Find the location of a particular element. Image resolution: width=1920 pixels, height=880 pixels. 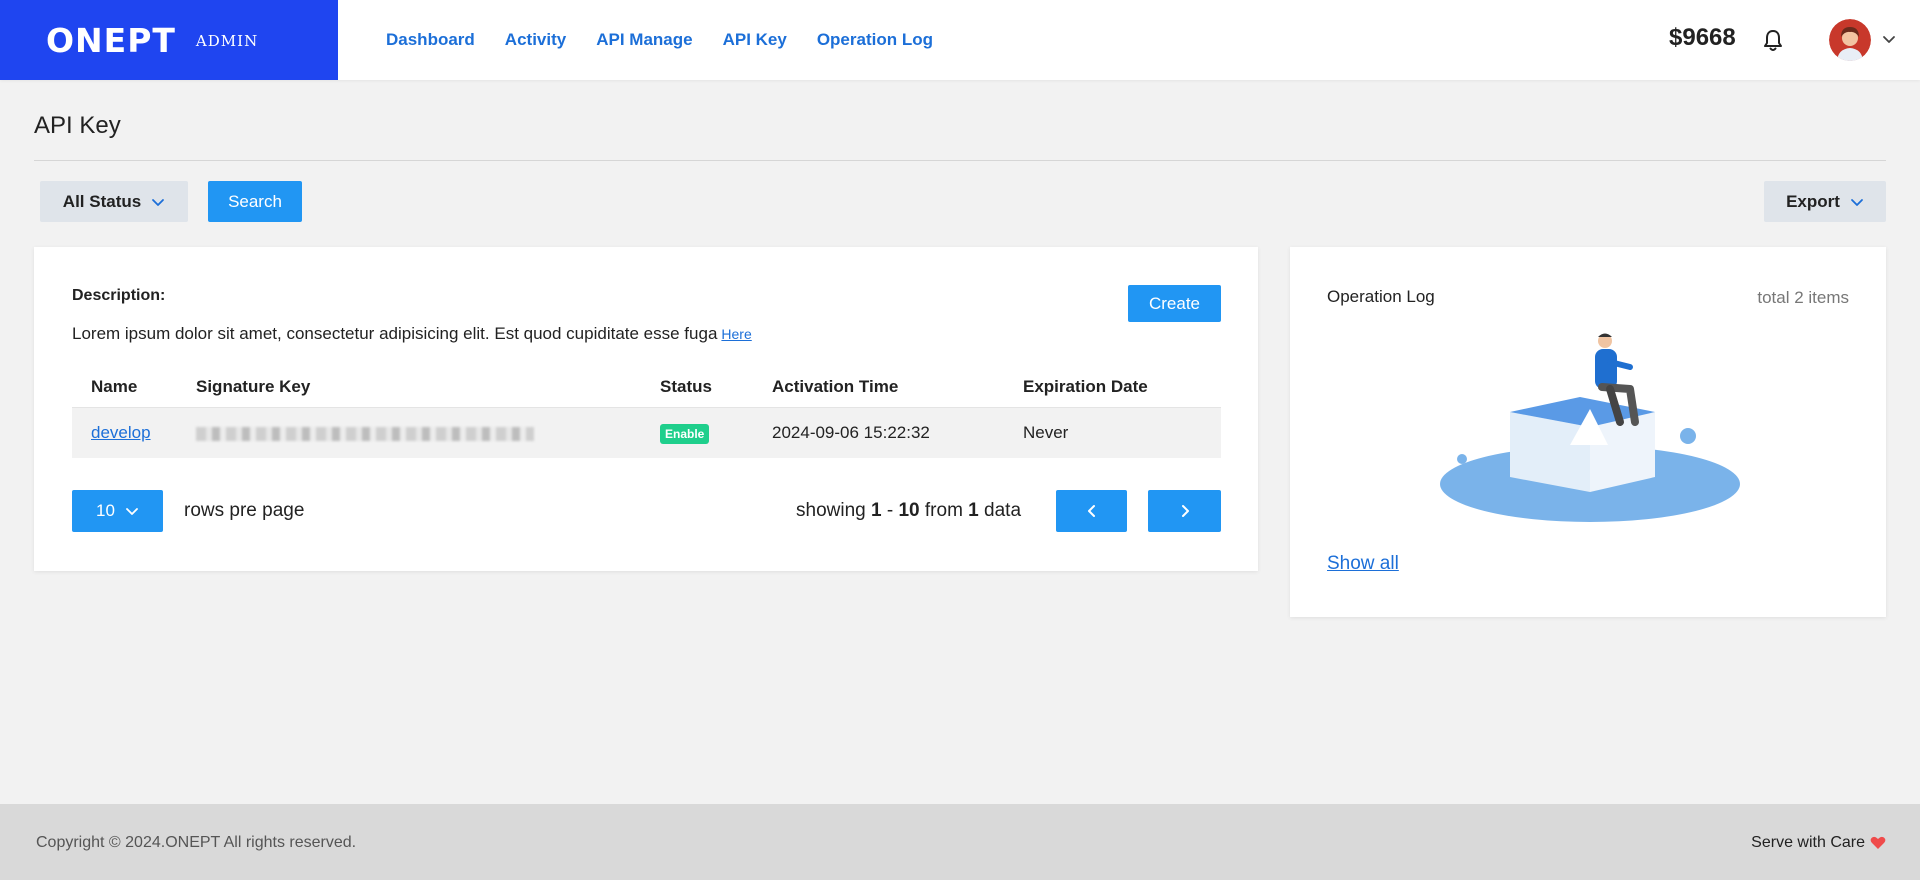

signature-key-redacted is located at coordinates (365, 433).